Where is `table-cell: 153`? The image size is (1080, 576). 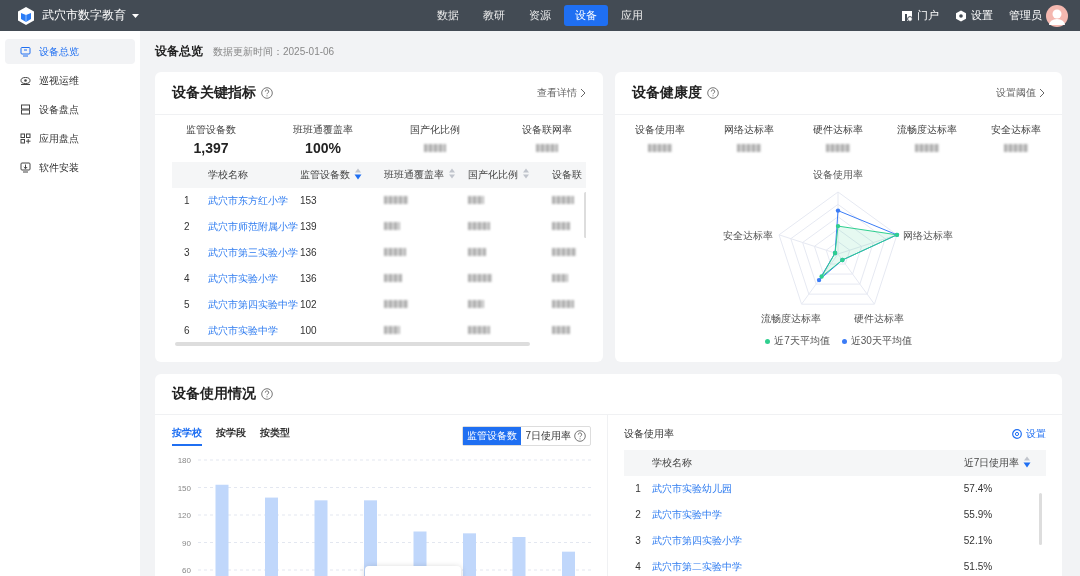
table-cell: 153 is located at coordinates (308, 200).